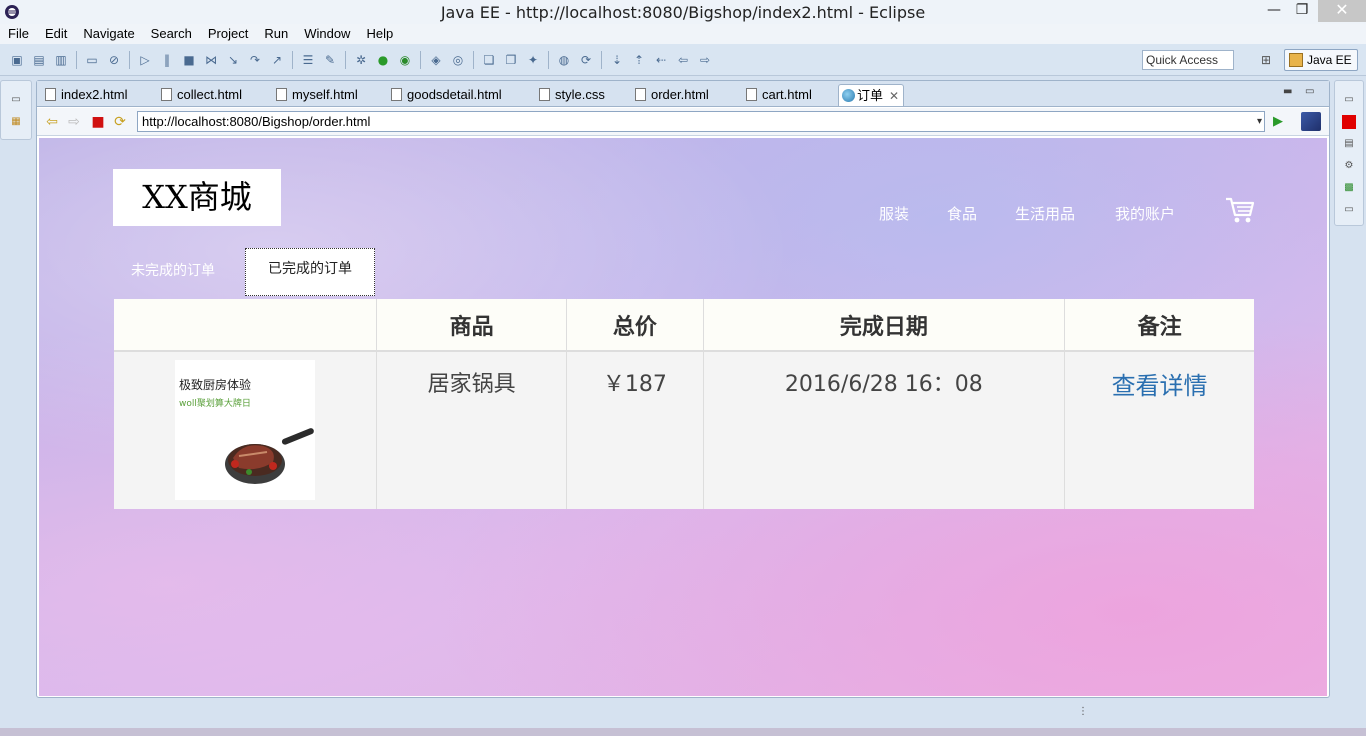 This screenshot has height=736, width=1366. Describe the element at coordinates (1274, 11) in the screenshot. I see `minimize-button: —` at that location.